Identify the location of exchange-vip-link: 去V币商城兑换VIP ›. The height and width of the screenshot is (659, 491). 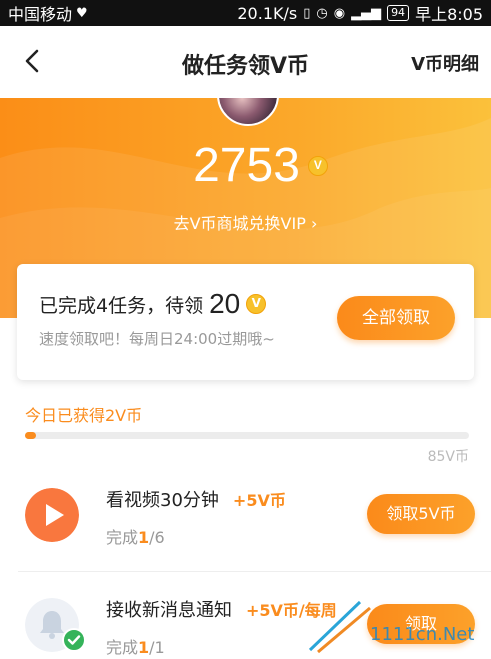
(245, 222).